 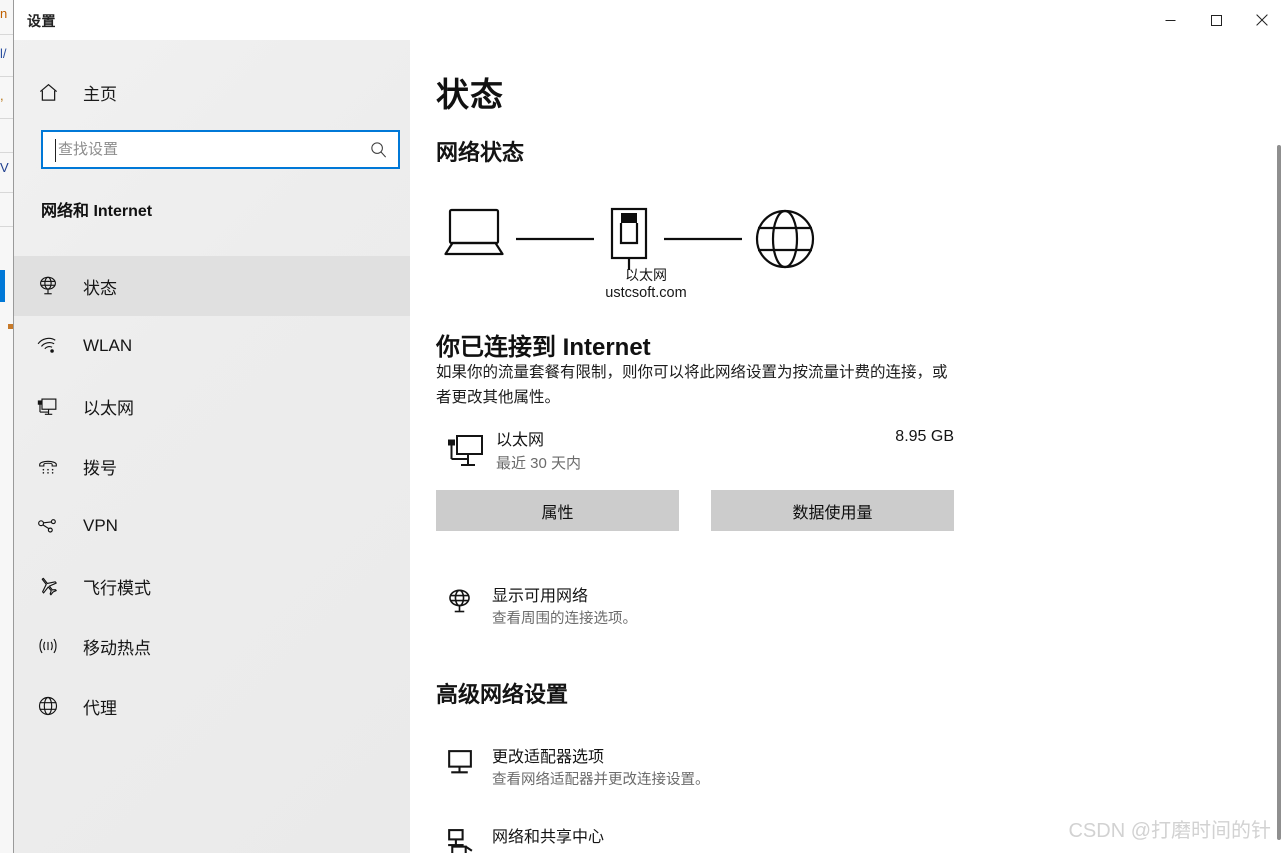 I want to click on content-scrollbar, so click(x=1277, y=446).